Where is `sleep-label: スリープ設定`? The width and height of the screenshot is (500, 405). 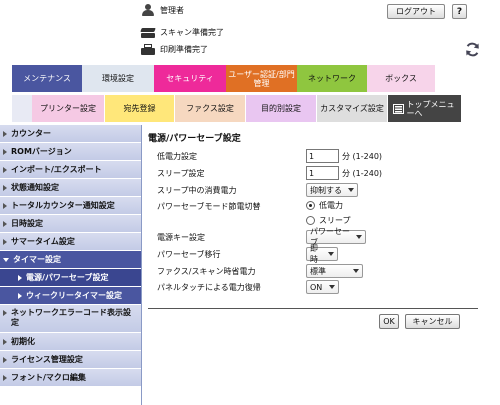
sleep-label: スリープ設定 is located at coordinates (181, 173).